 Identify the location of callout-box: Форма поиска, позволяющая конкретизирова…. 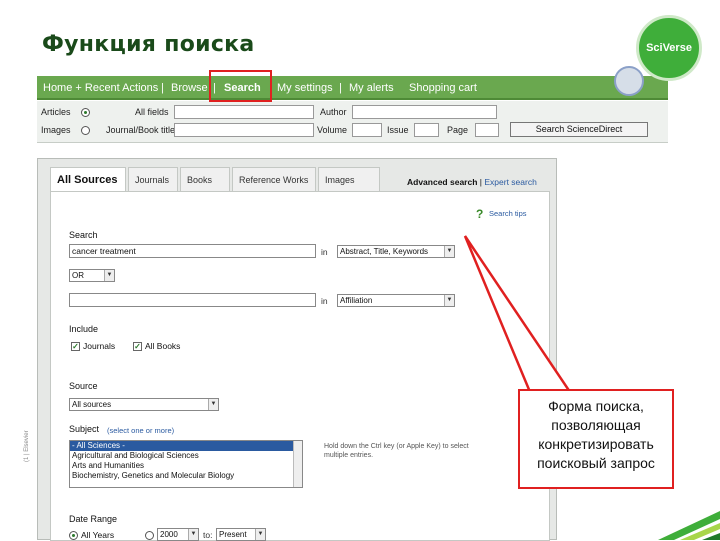
(596, 439).